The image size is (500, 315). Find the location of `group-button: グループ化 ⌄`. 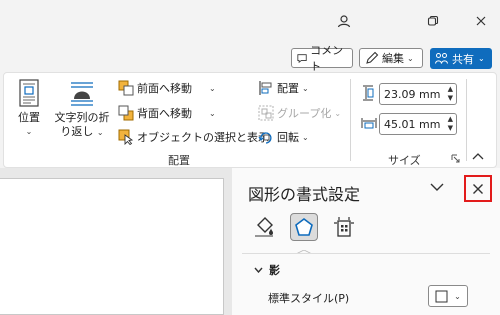

group-button: グループ化 ⌄ is located at coordinates (299, 113).